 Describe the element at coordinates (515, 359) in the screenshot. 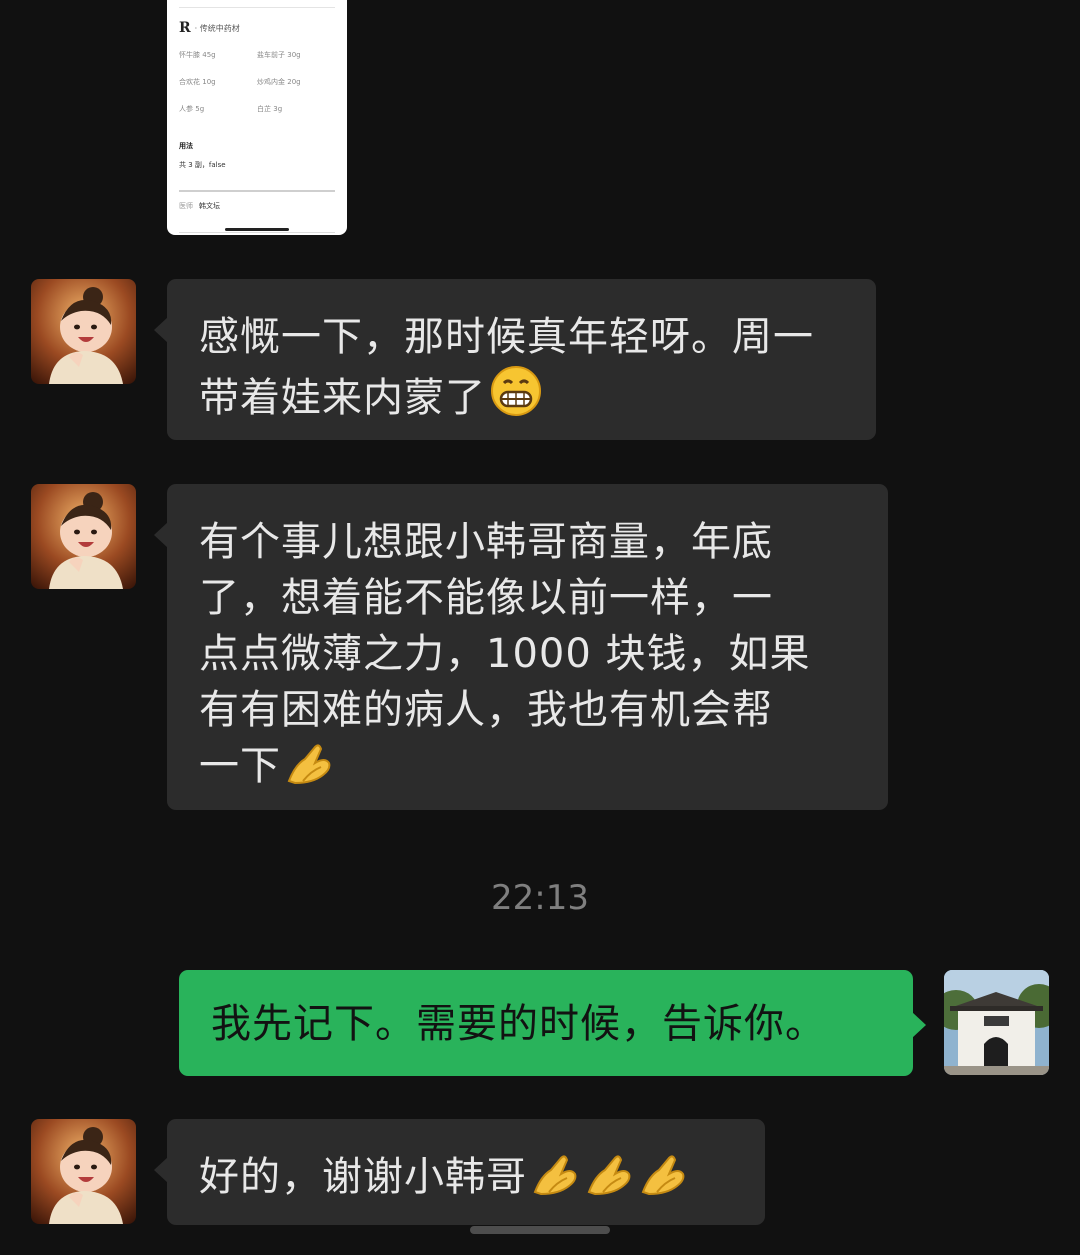

I see `message-bubble-incoming: 感慨一下，那时候真年轻呀。周一带着娃来内蒙了` at that location.